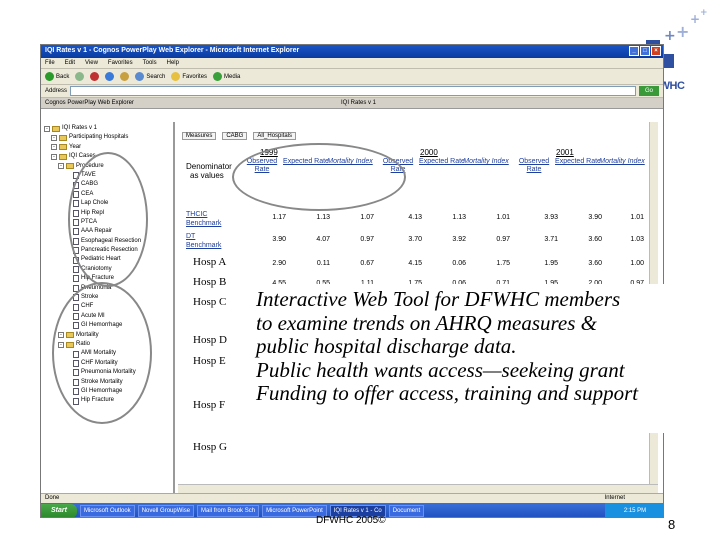  Describe the element at coordinates (406, 511) in the screenshot. I see `task-document: Document` at that location.